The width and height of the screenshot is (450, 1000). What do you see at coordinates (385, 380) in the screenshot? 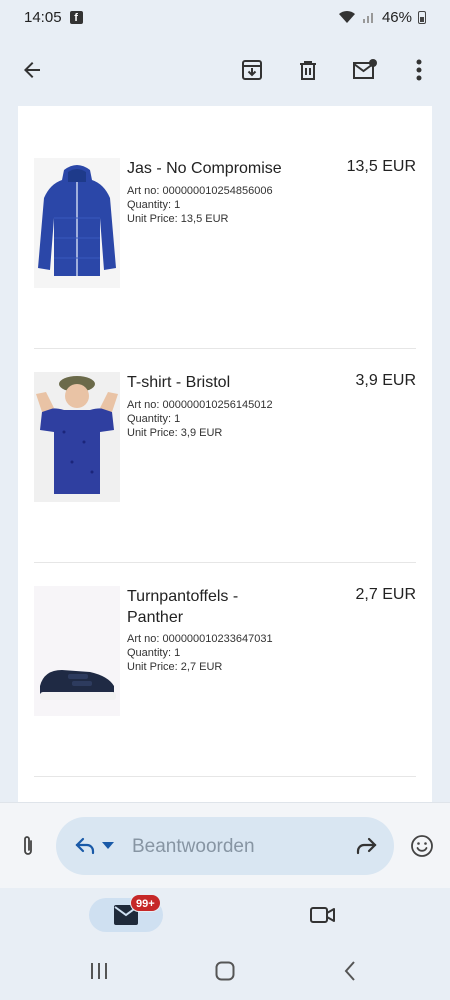
I see `product-price: 3,9 EUR` at bounding box center [385, 380].